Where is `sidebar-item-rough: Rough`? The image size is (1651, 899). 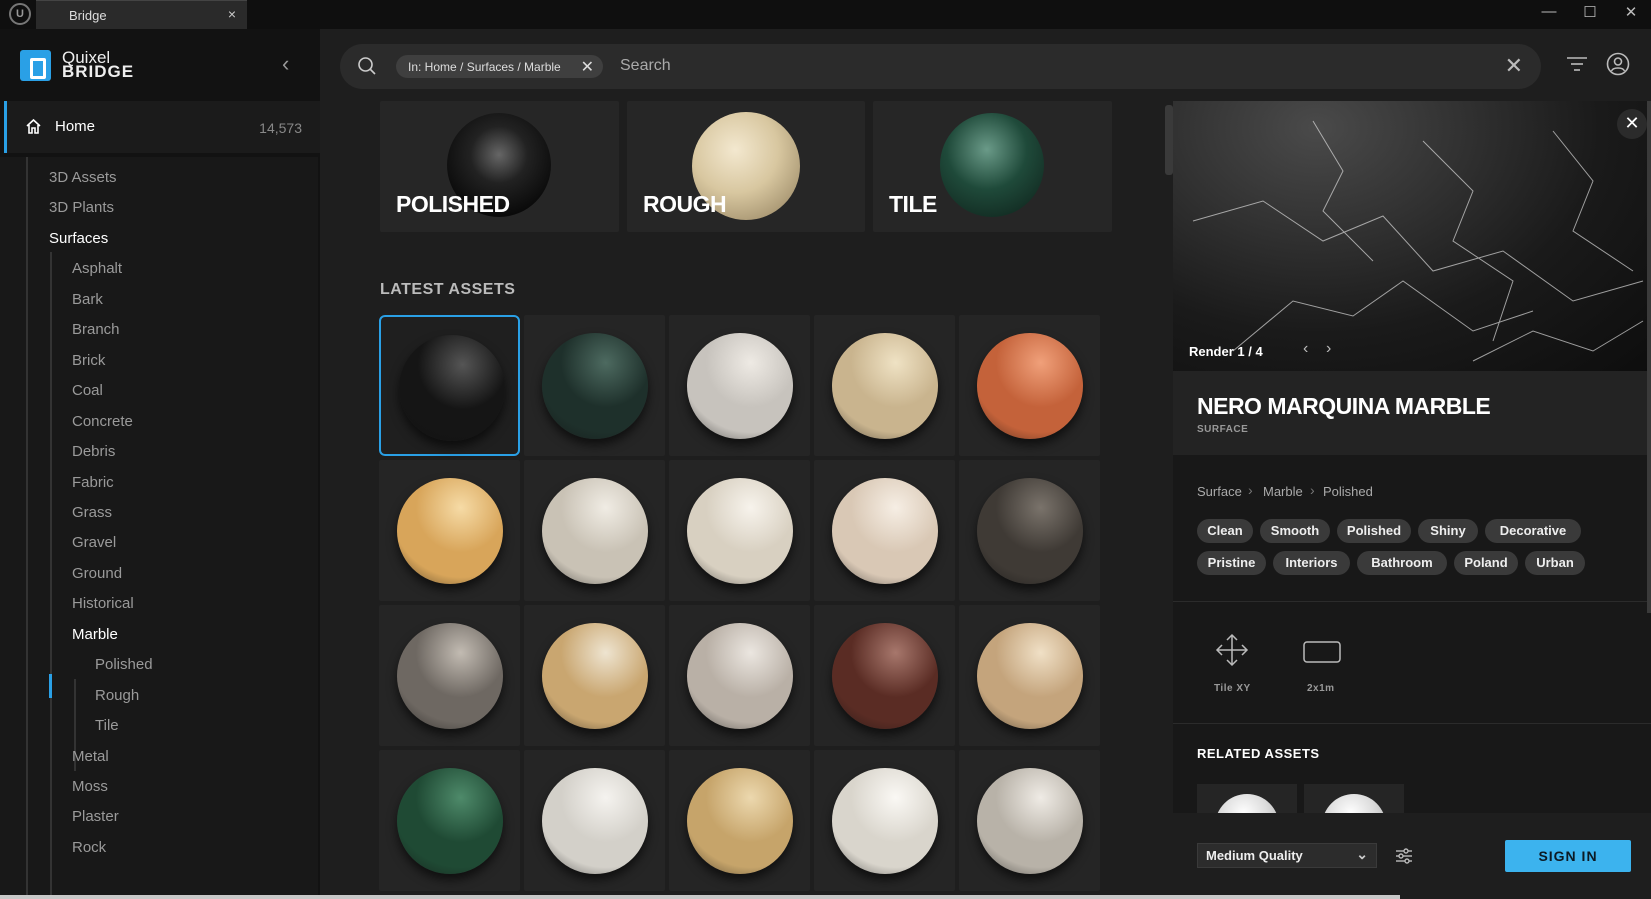
sidebar-item-rough: Rough is located at coordinates (117, 695).